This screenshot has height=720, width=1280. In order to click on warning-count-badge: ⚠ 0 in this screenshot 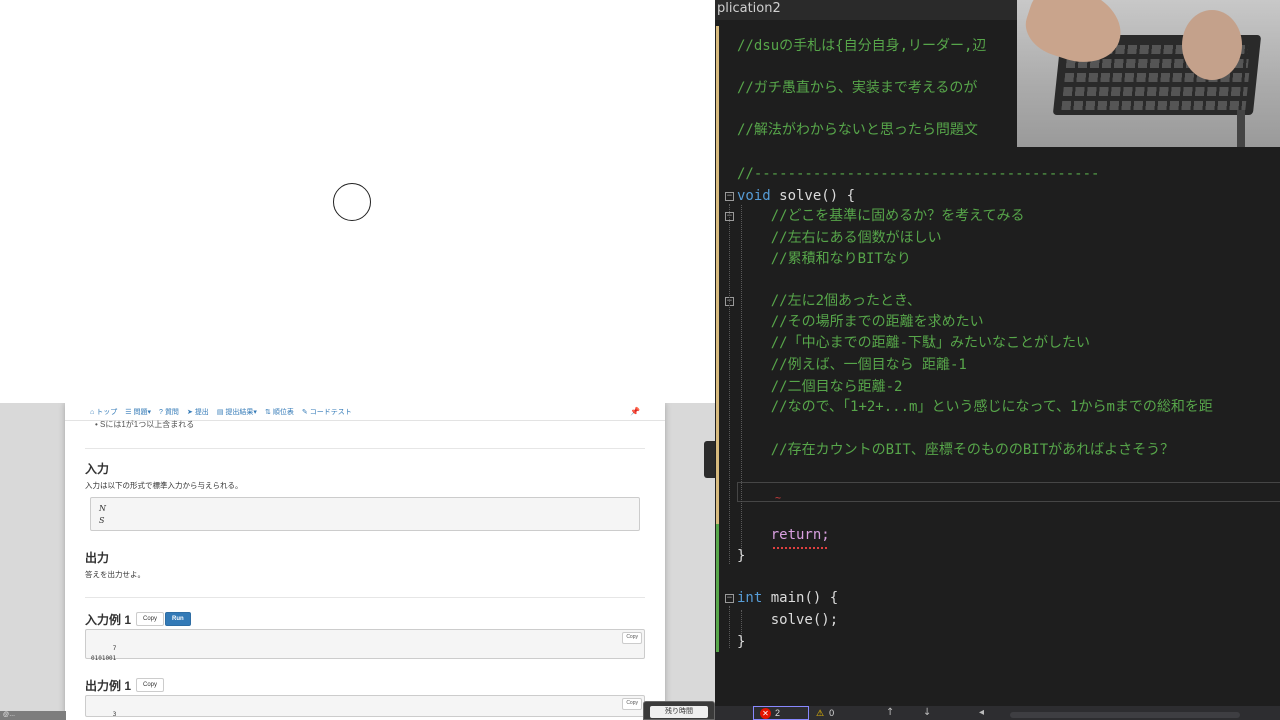, I will do `click(825, 713)`.